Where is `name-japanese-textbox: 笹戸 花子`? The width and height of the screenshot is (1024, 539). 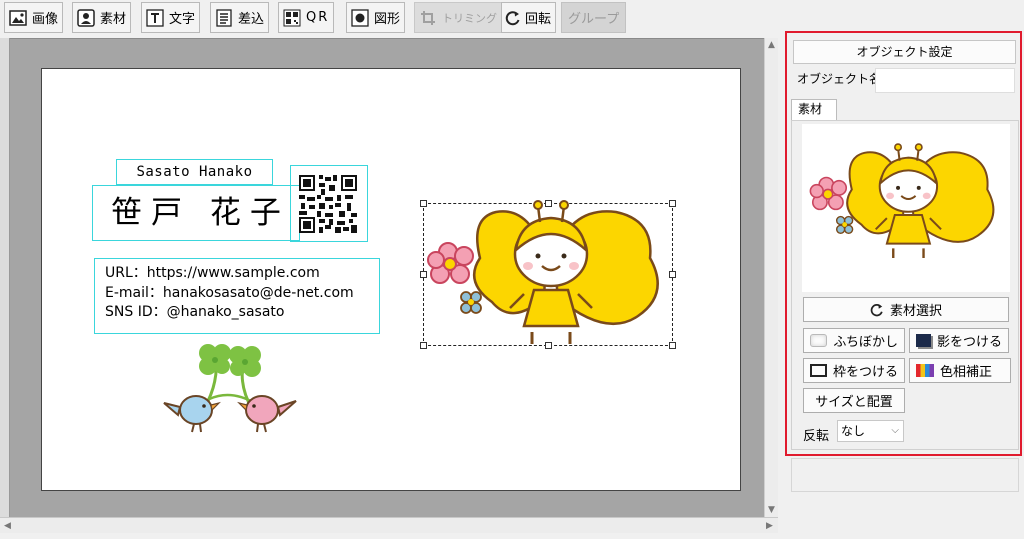
name-japanese-textbox: 笹戸 花子 is located at coordinates (196, 213).